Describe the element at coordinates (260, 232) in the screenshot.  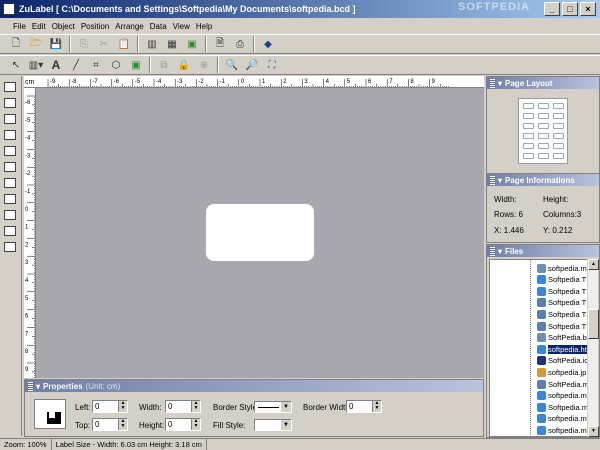
I see `label-shape` at that location.